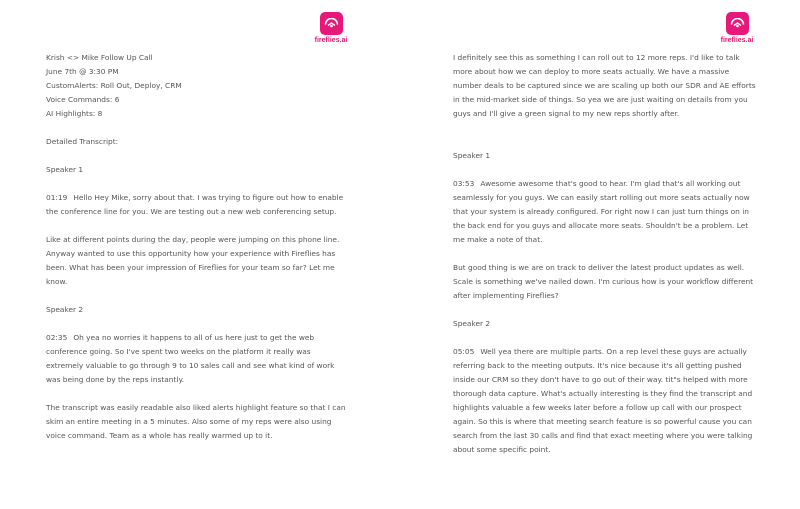 Image resolution: width=800 pixels, height=509 pixels. What do you see at coordinates (464, 183) in the screenshot?
I see `timestamp: 03:53` at bounding box center [464, 183].